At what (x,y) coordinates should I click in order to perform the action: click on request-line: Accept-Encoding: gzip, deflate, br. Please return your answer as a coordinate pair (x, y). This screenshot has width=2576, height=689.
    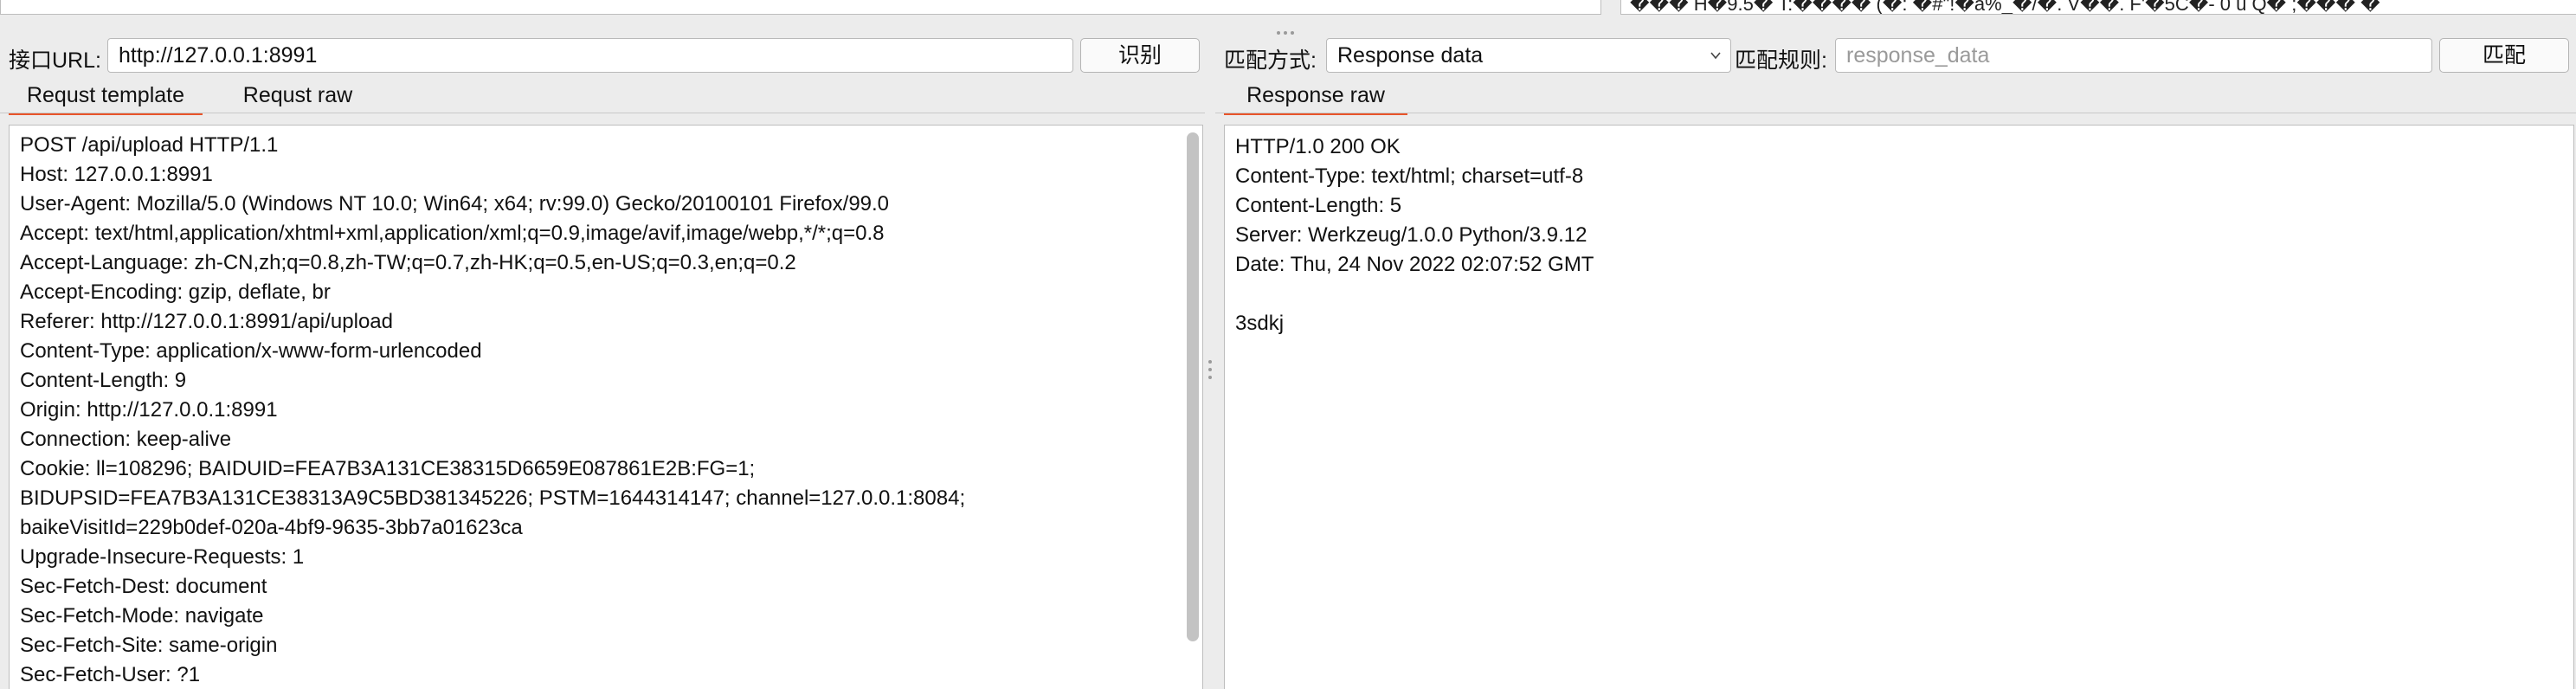
    Looking at the image, I should click on (175, 292).